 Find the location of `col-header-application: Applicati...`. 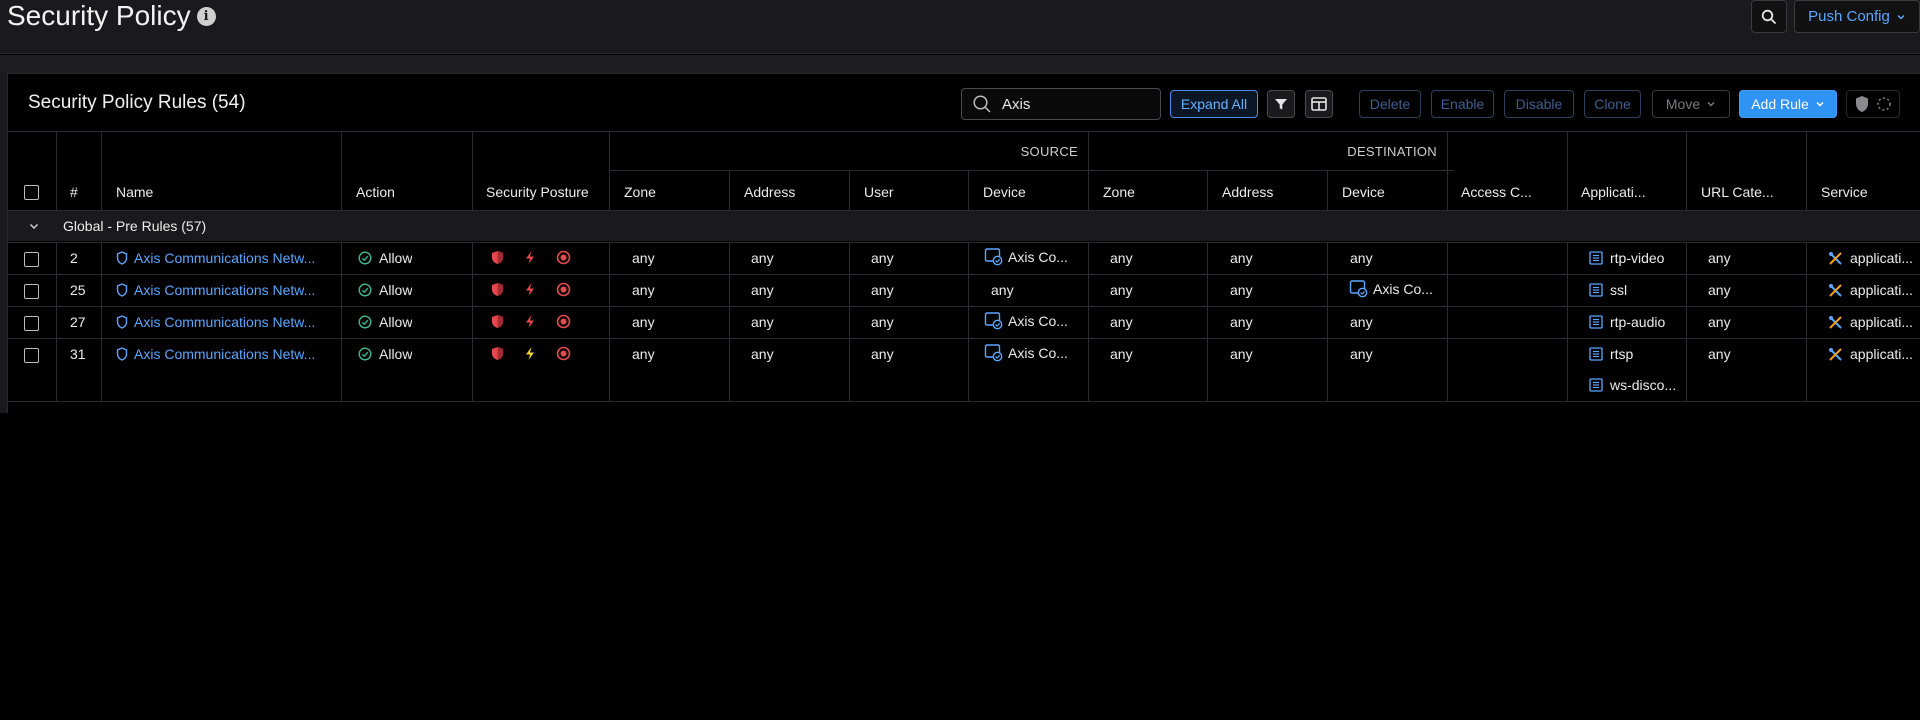

col-header-application: Applicati... is located at coordinates (1613, 192).